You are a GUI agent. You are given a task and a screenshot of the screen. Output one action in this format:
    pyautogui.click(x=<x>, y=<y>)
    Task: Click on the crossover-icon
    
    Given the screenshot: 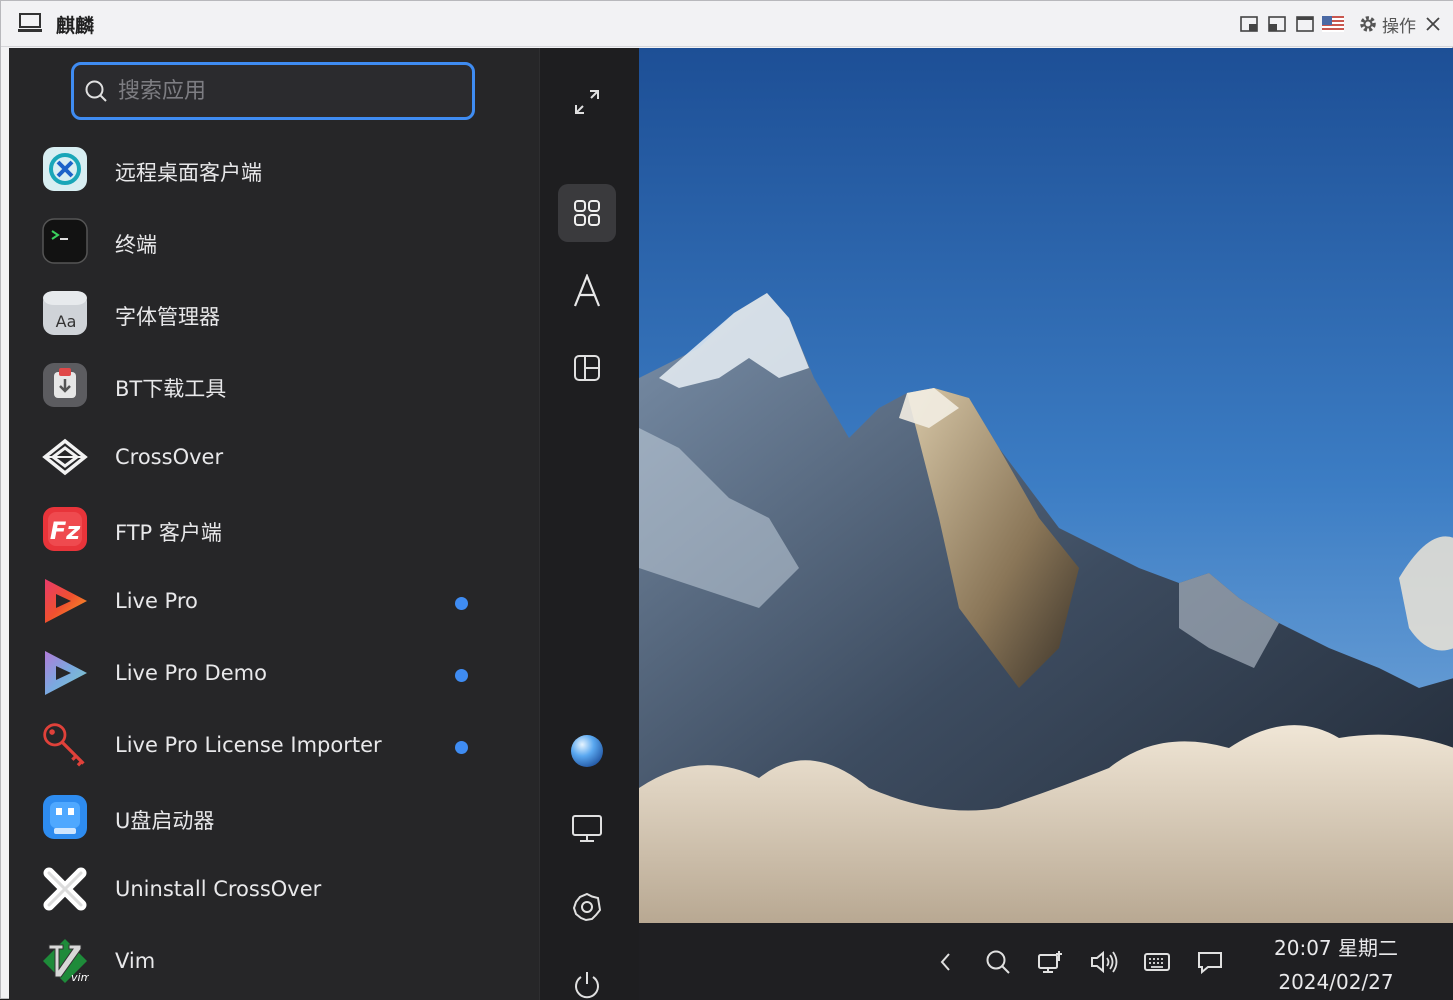 What is the action you would take?
    pyautogui.click(x=65, y=457)
    